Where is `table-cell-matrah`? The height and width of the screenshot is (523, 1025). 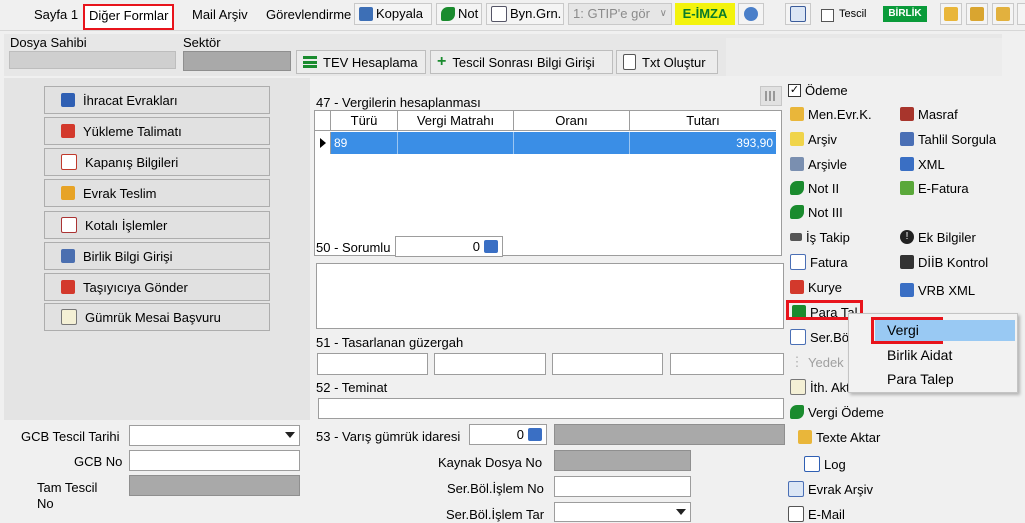 table-cell-matrah is located at coordinates (456, 143).